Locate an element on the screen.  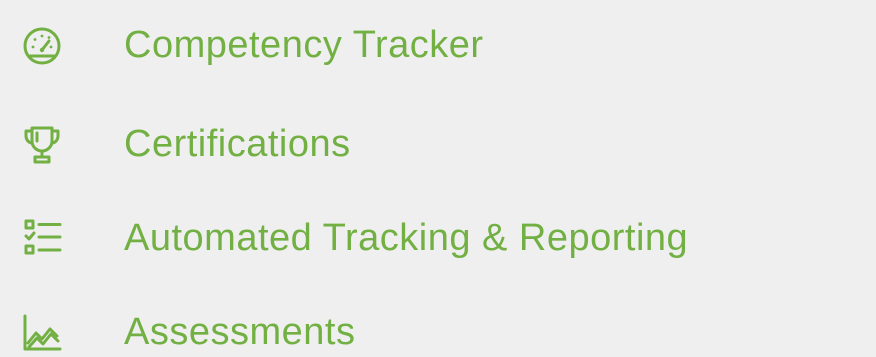
checklist-icon is located at coordinates (42, 239).